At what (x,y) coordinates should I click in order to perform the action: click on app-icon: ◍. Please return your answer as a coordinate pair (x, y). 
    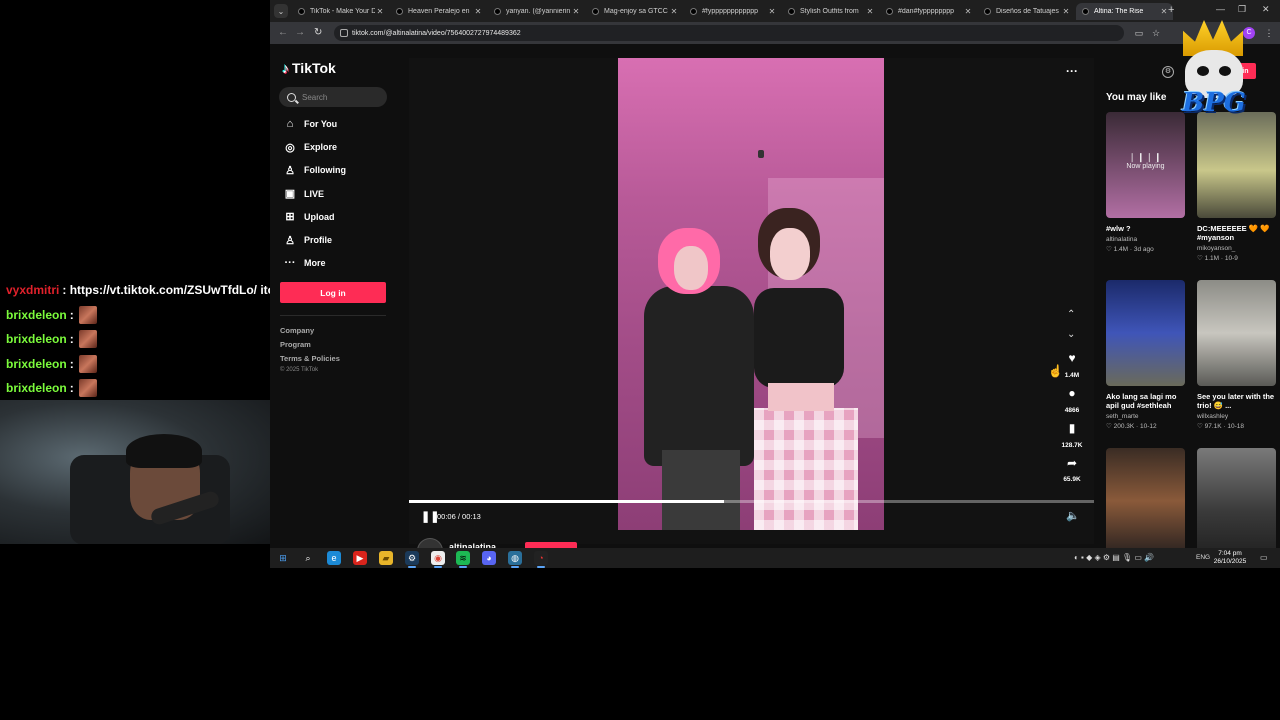
    Looking at the image, I should click on (515, 558).